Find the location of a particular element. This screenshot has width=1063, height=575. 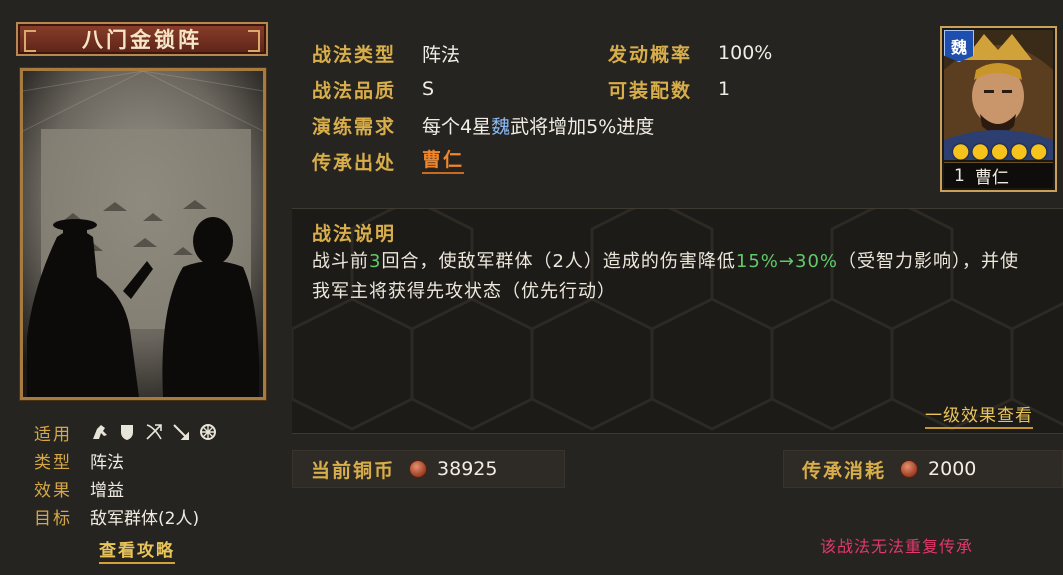

skill-title-banner: 八门金锁阵 is located at coordinates (142, 39).